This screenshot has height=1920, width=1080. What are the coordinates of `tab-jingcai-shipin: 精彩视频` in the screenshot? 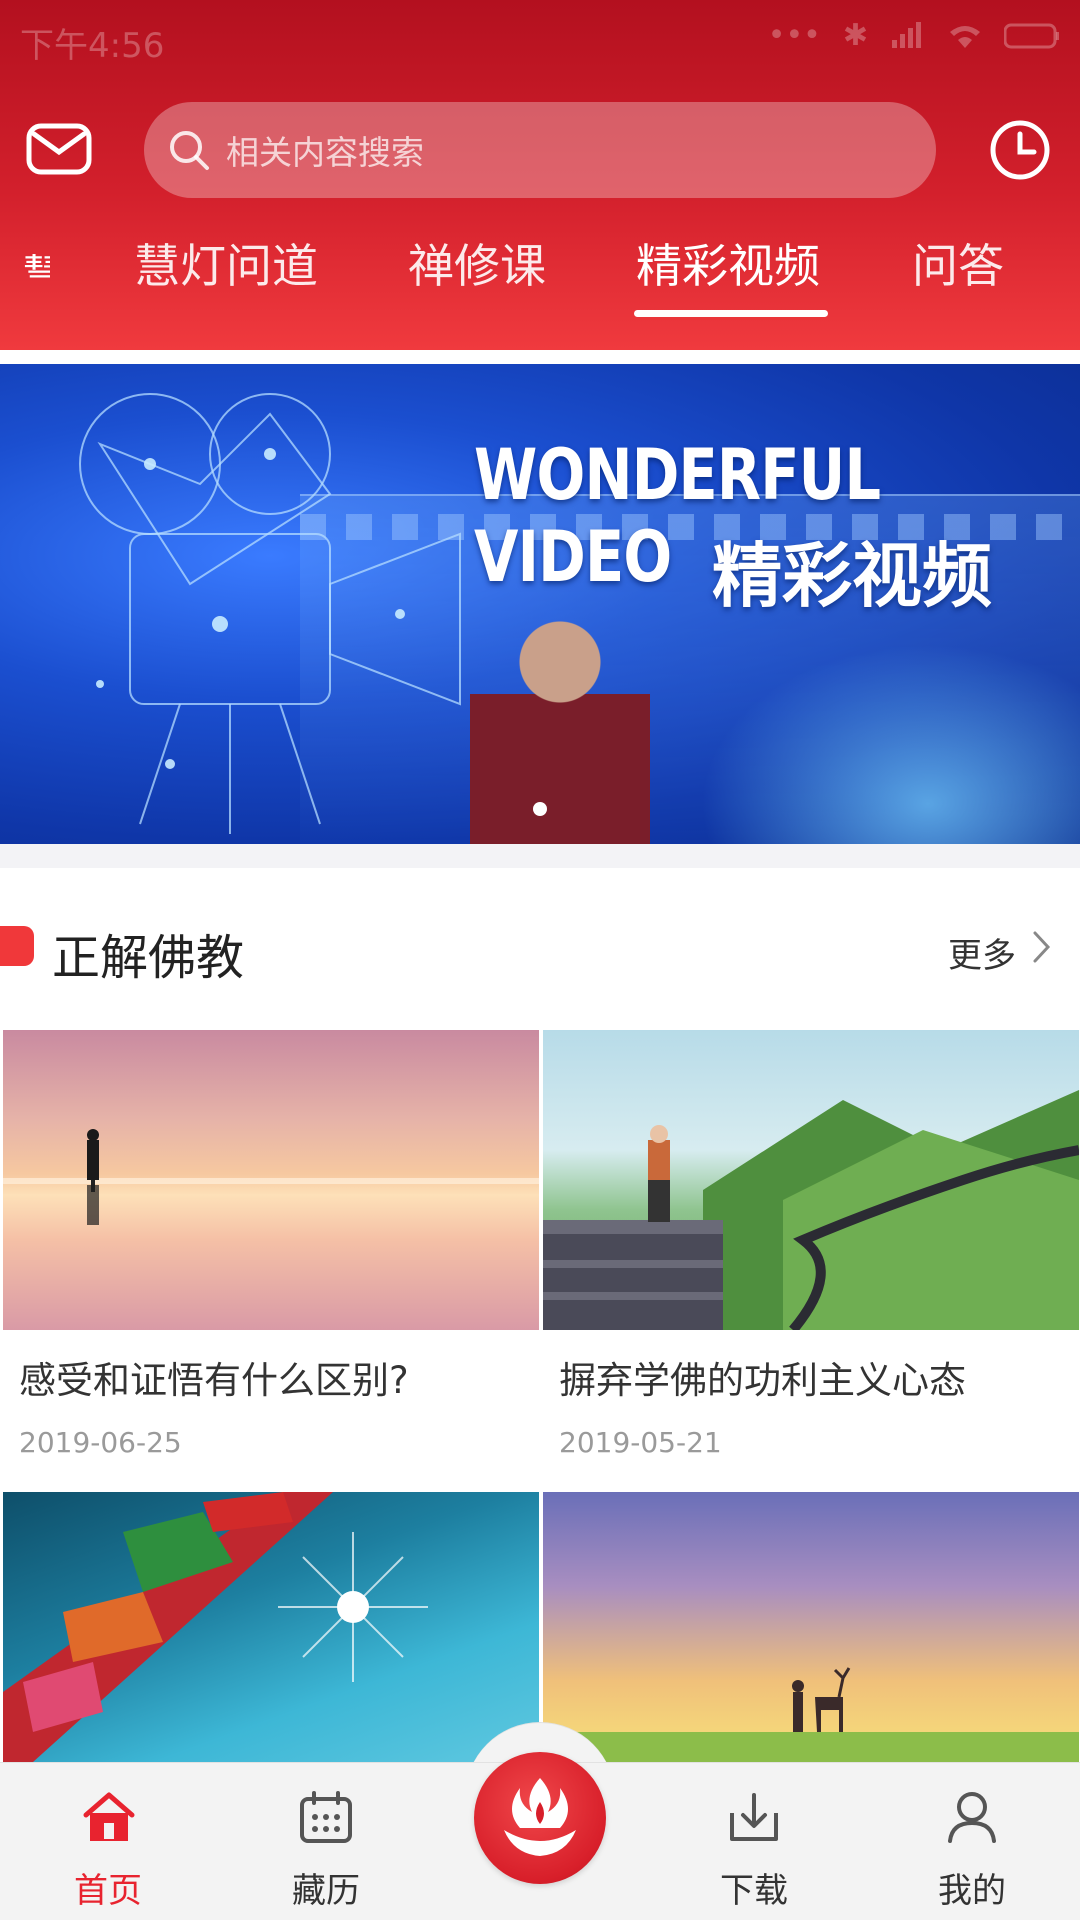 It's located at (728, 263).